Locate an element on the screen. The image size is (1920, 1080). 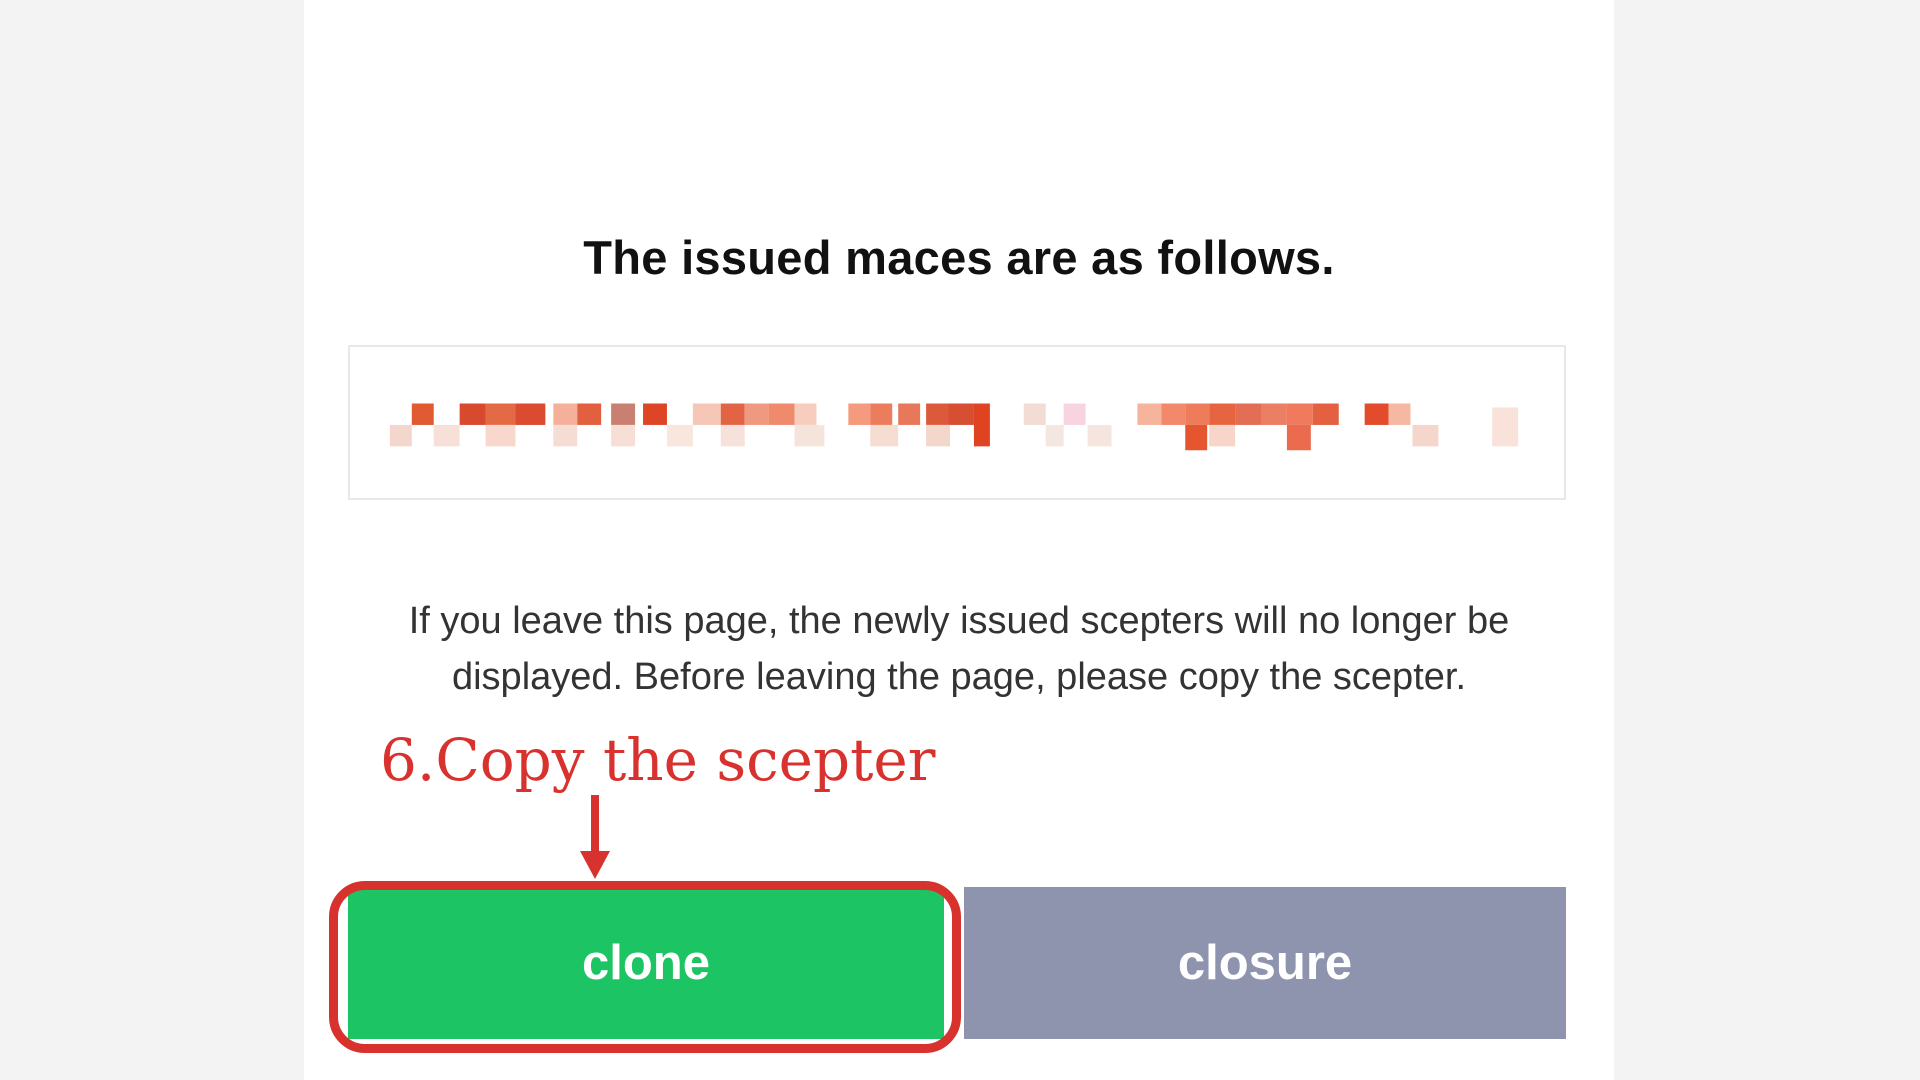
dialog-heading: The issued maces are as follows. is located at coordinates (959, 257).